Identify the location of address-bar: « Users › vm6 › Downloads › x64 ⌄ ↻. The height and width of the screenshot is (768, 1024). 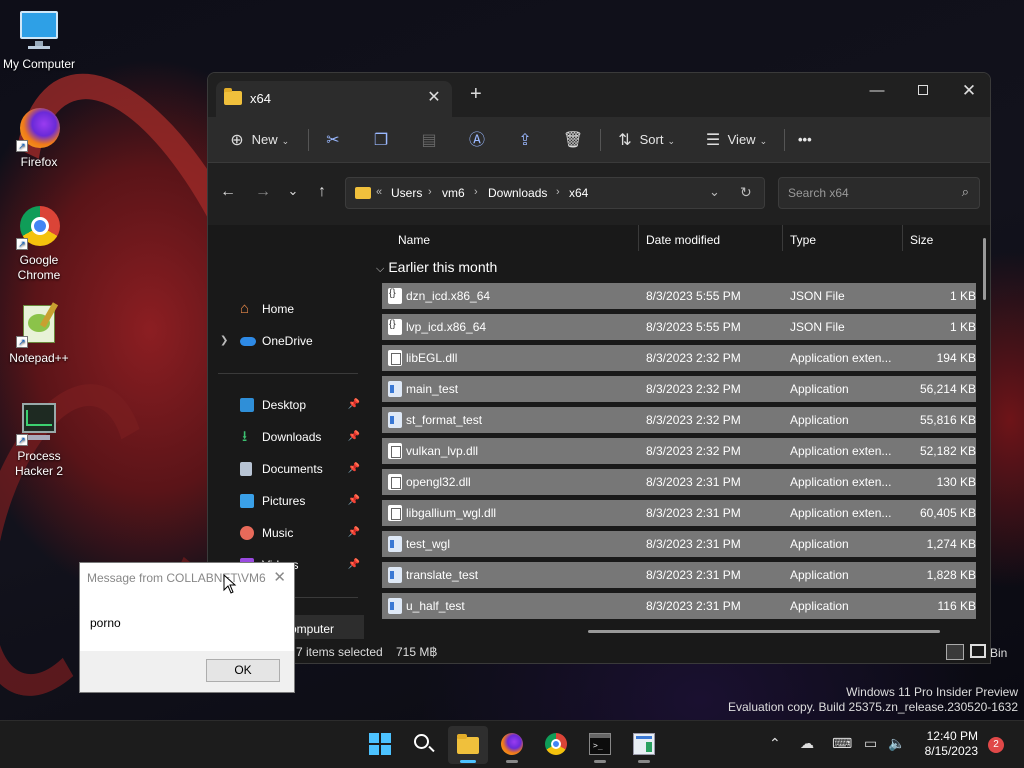
(555, 193).